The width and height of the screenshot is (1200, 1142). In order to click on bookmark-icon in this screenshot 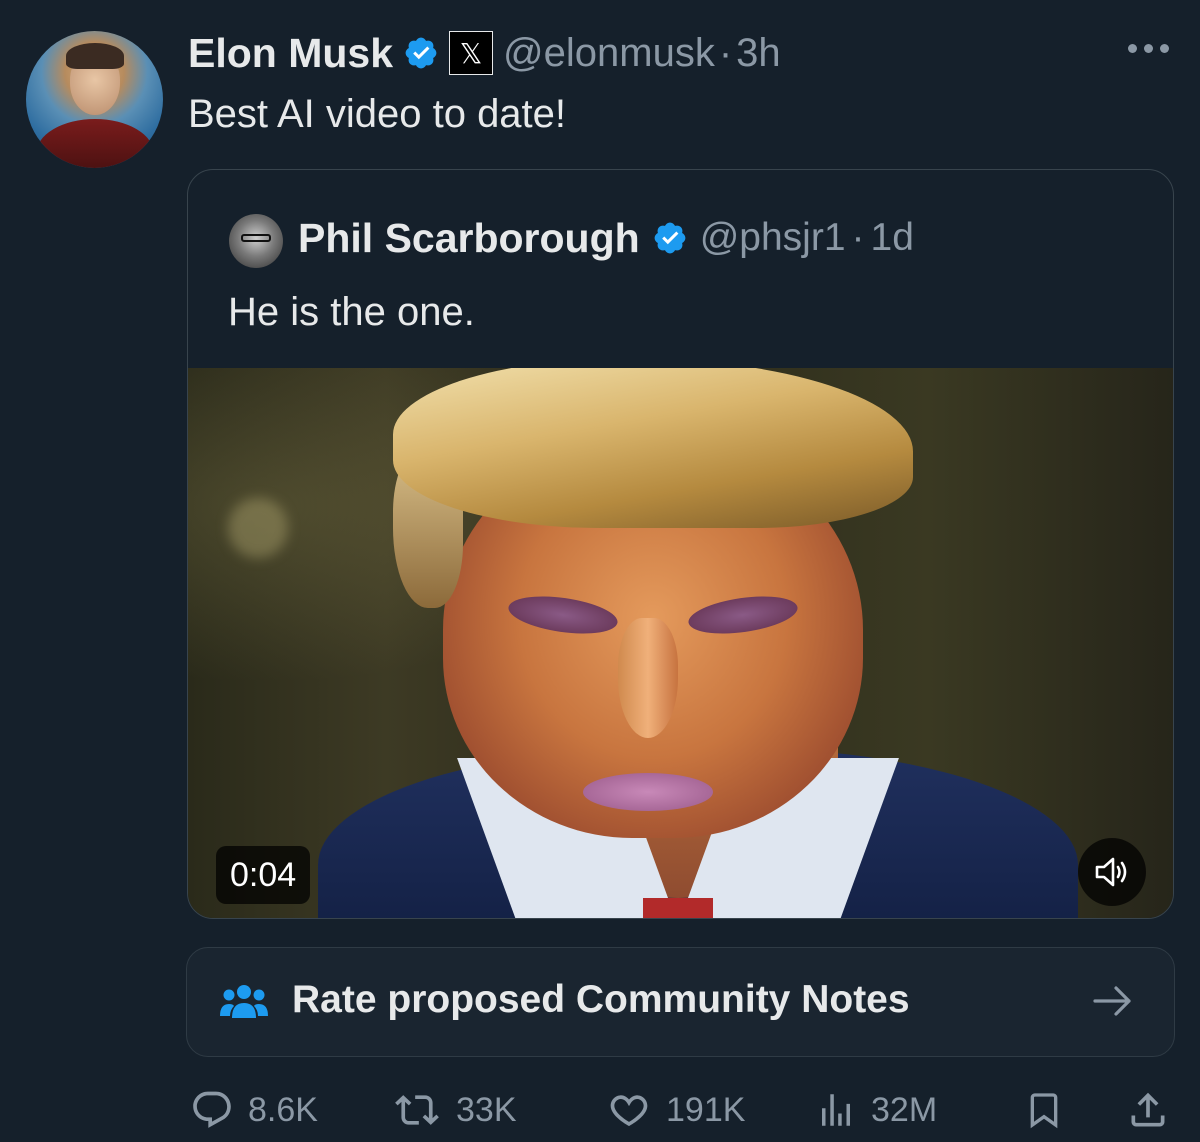, I will do `click(1044, 1111)`.